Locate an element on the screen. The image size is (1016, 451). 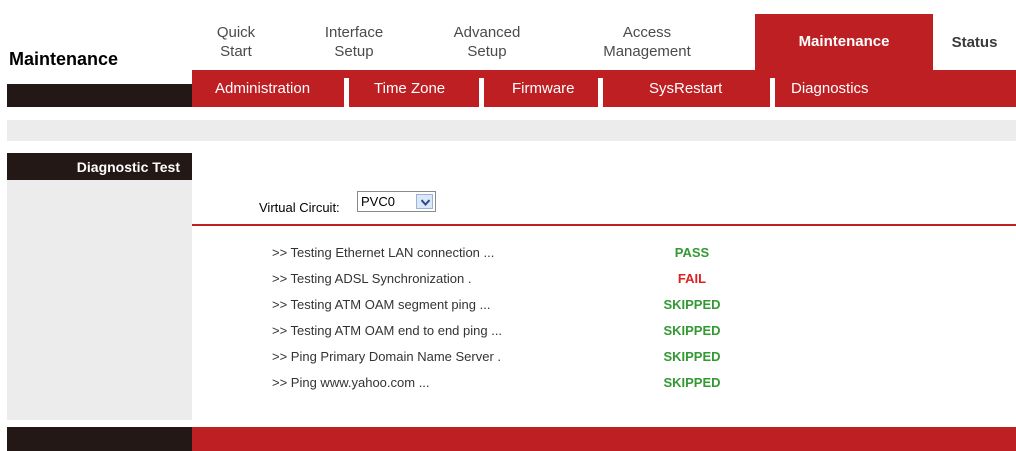
test-name: >> Testing ADSL Synchronization . is located at coordinates (372, 278).